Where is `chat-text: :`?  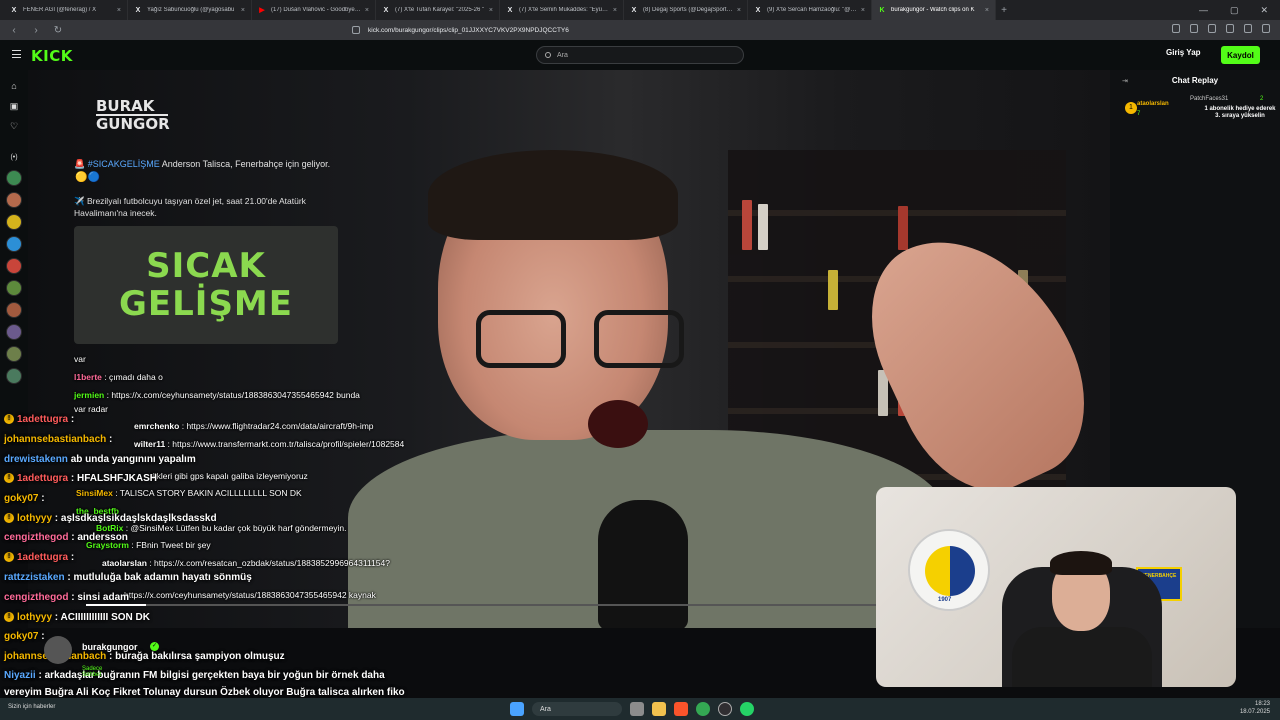
chat-text: : is located at coordinates (71, 557).